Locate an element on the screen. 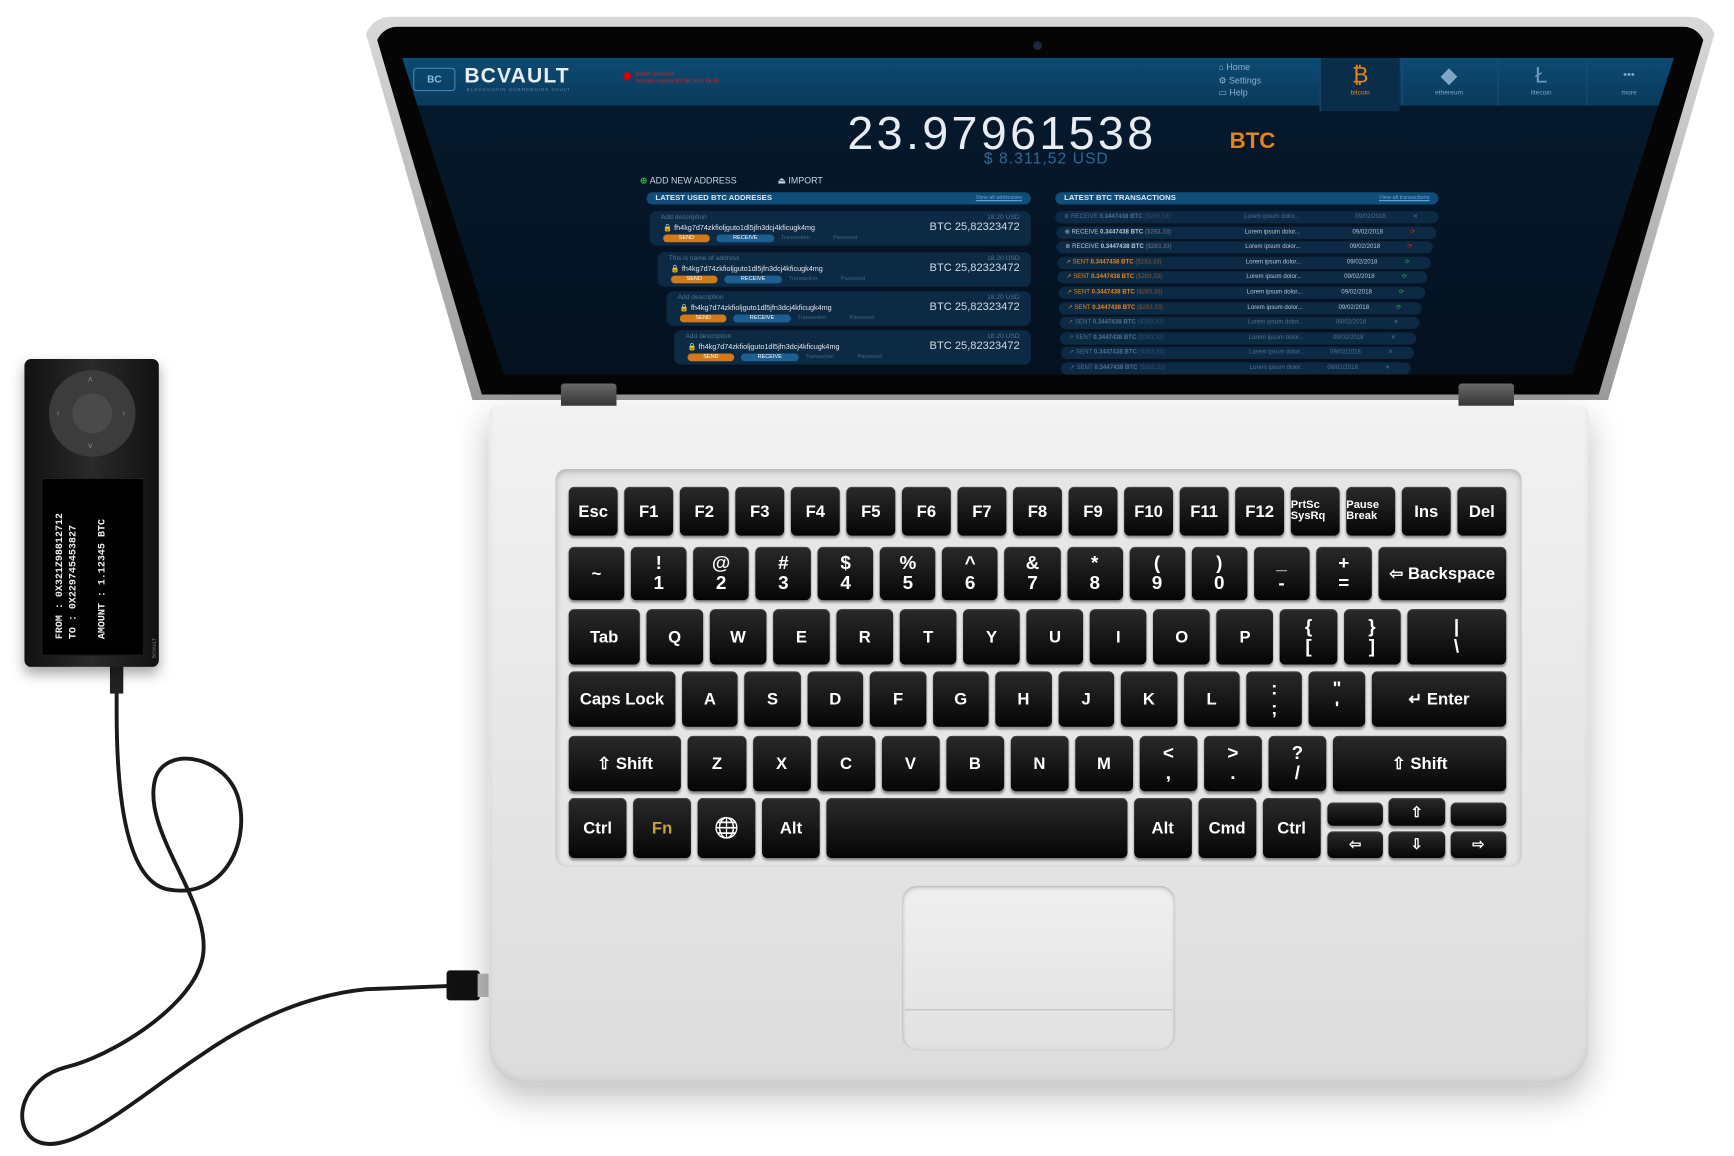 Image resolution: width=1734 pixels, height=1156 pixels. key-u: U is located at coordinates (1055, 637).